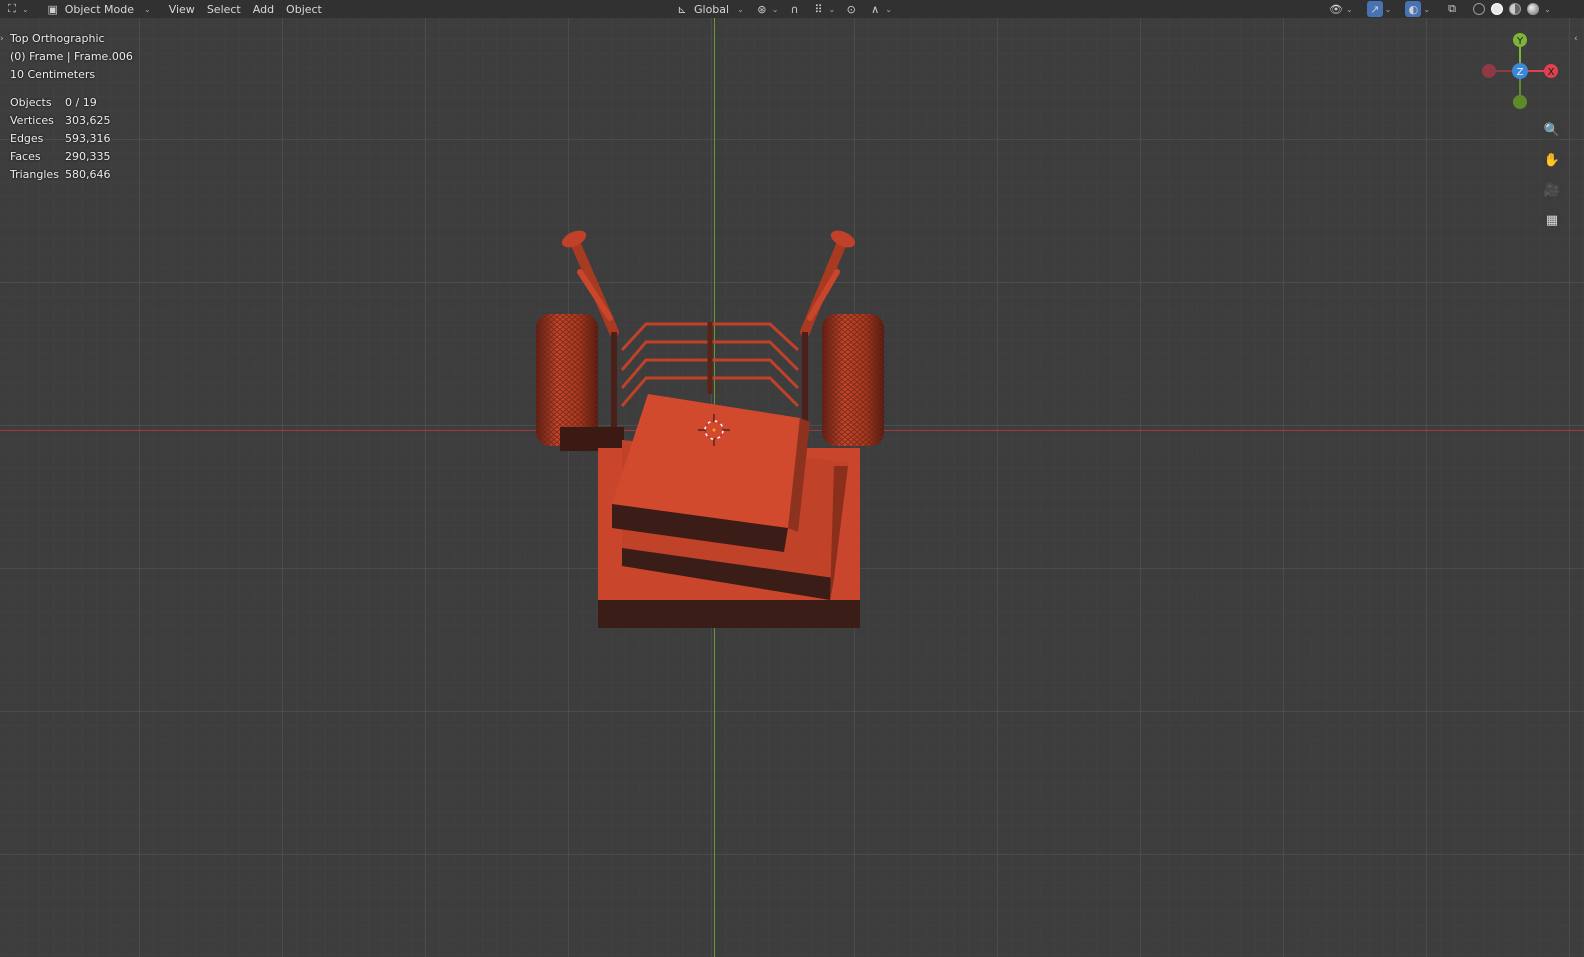  What do you see at coordinates (1479, 9) in the screenshot?
I see `wireframe-shading-icon` at bounding box center [1479, 9].